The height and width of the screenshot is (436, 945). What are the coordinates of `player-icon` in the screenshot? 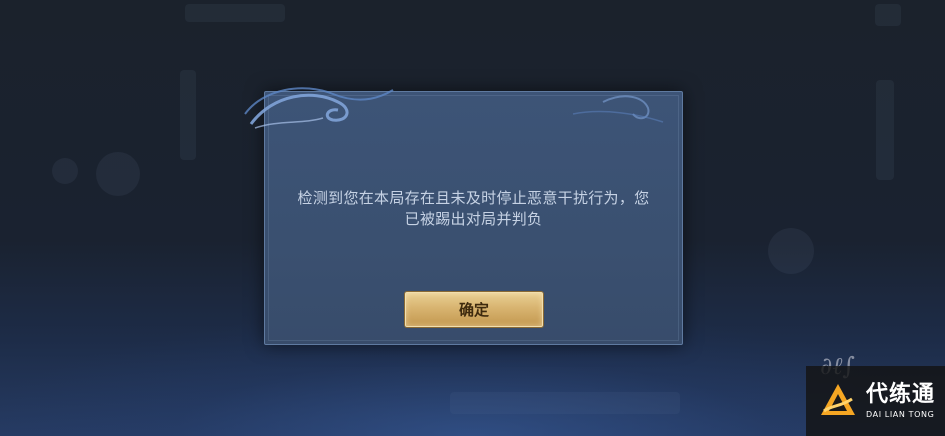 It's located at (65, 171).